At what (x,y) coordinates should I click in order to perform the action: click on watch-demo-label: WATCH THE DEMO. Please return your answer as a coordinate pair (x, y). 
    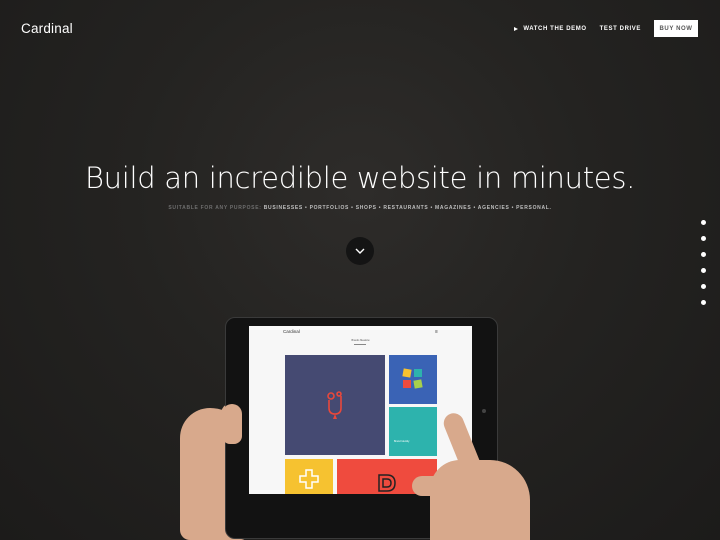
    Looking at the image, I should click on (555, 28).